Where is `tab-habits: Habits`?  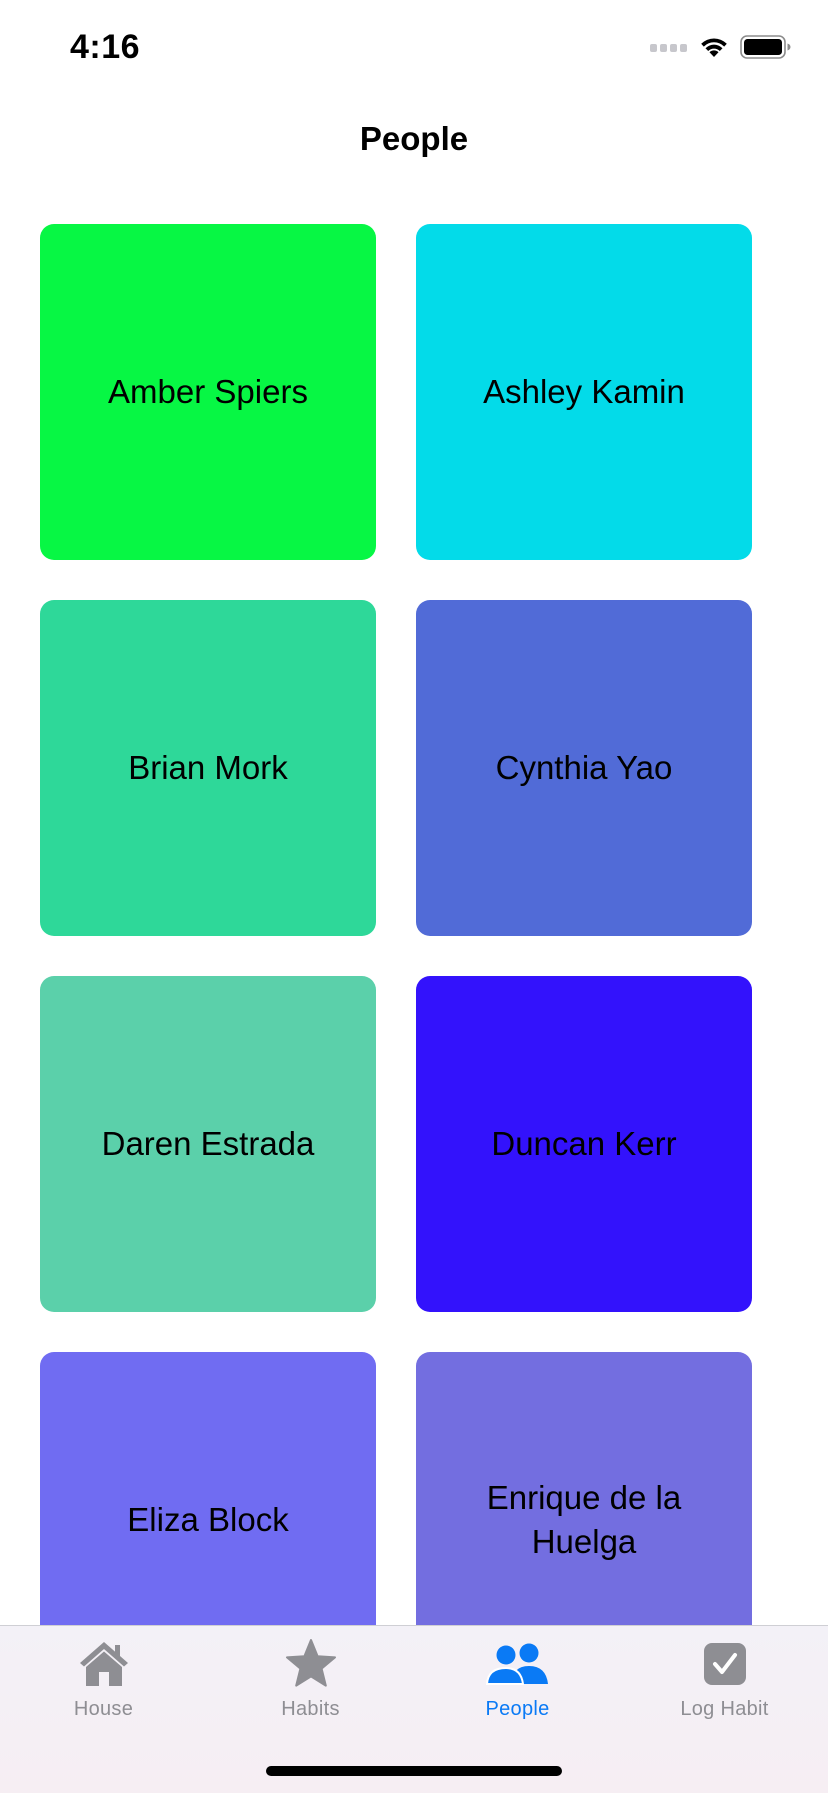 tab-habits: Habits is located at coordinates (310, 1681).